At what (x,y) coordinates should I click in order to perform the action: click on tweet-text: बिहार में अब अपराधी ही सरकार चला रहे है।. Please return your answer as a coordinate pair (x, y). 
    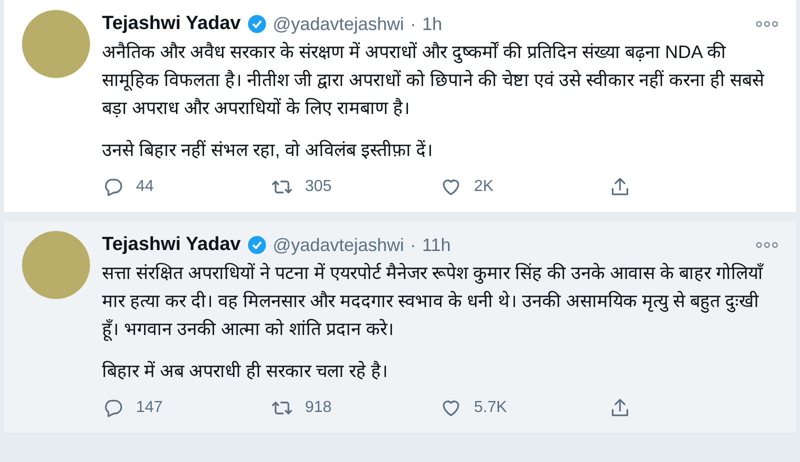
    Looking at the image, I should click on (246, 371).